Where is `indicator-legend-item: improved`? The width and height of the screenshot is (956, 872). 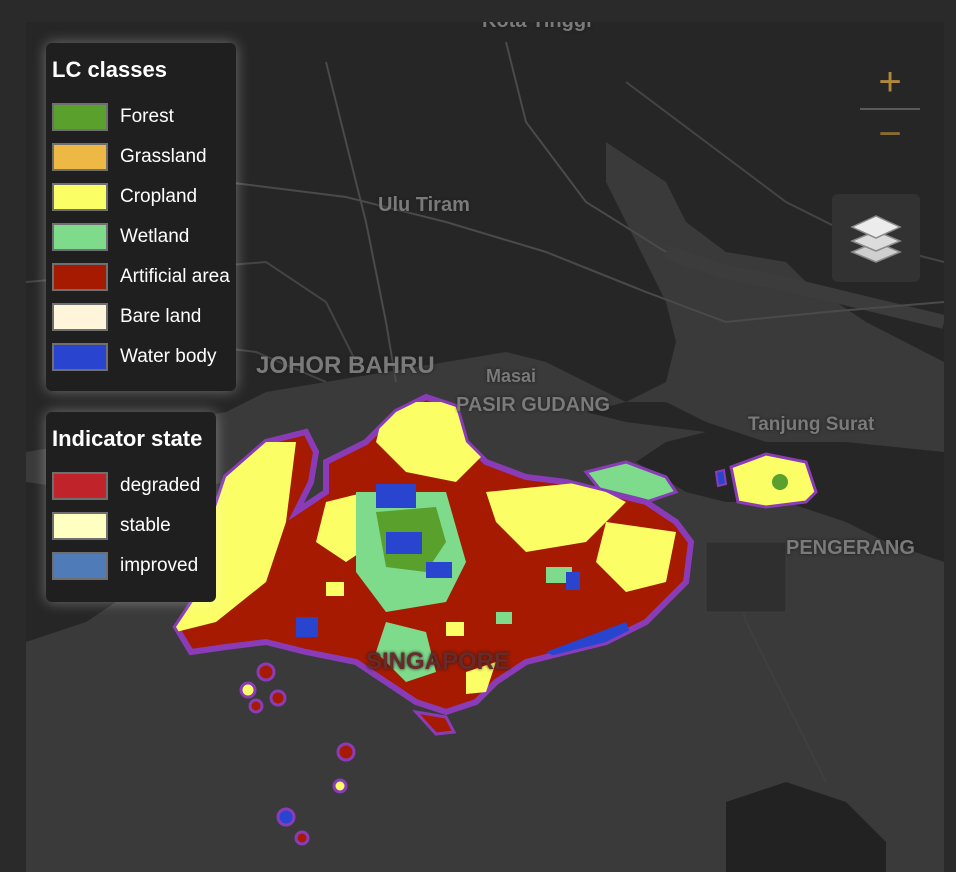
indicator-legend-item: improved is located at coordinates (134, 566).